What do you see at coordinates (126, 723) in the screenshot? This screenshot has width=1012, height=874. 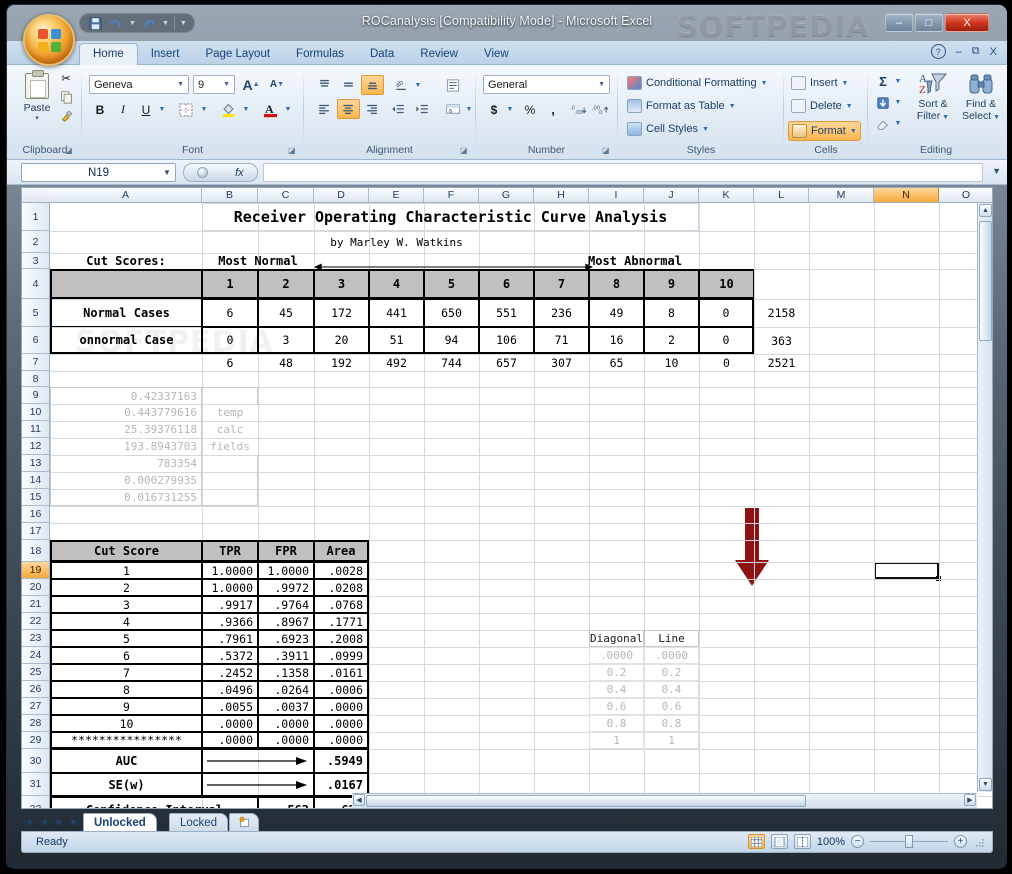 I see `cell-roc-r10-c1: 10` at bounding box center [126, 723].